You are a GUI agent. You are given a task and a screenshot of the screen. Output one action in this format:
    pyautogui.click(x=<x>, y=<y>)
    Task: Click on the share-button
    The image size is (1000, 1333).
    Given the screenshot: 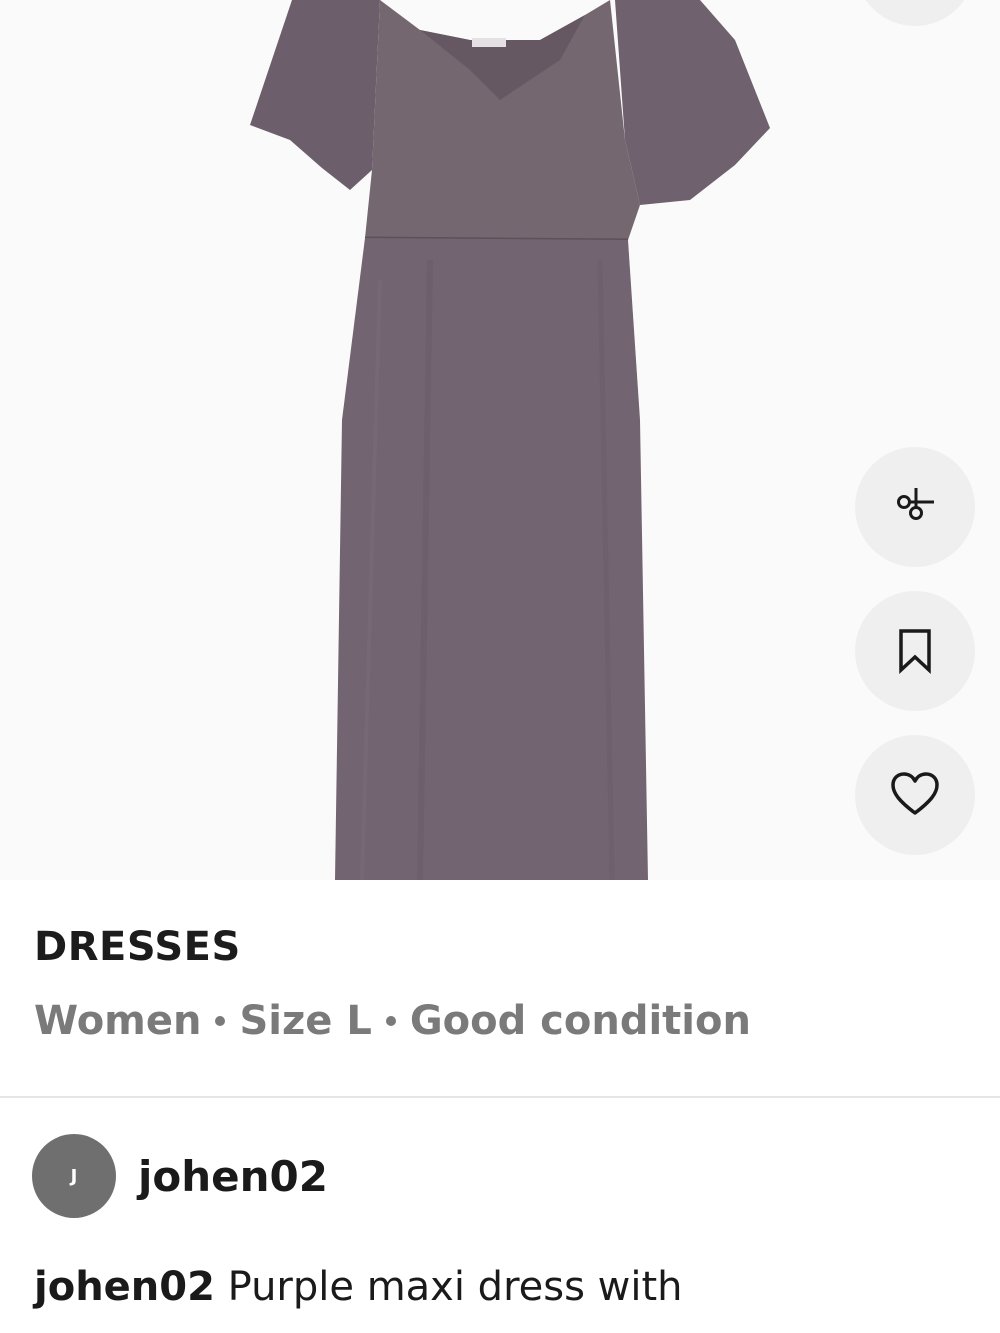 What is the action you would take?
    pyautogui.click(x=915, y=507)
    